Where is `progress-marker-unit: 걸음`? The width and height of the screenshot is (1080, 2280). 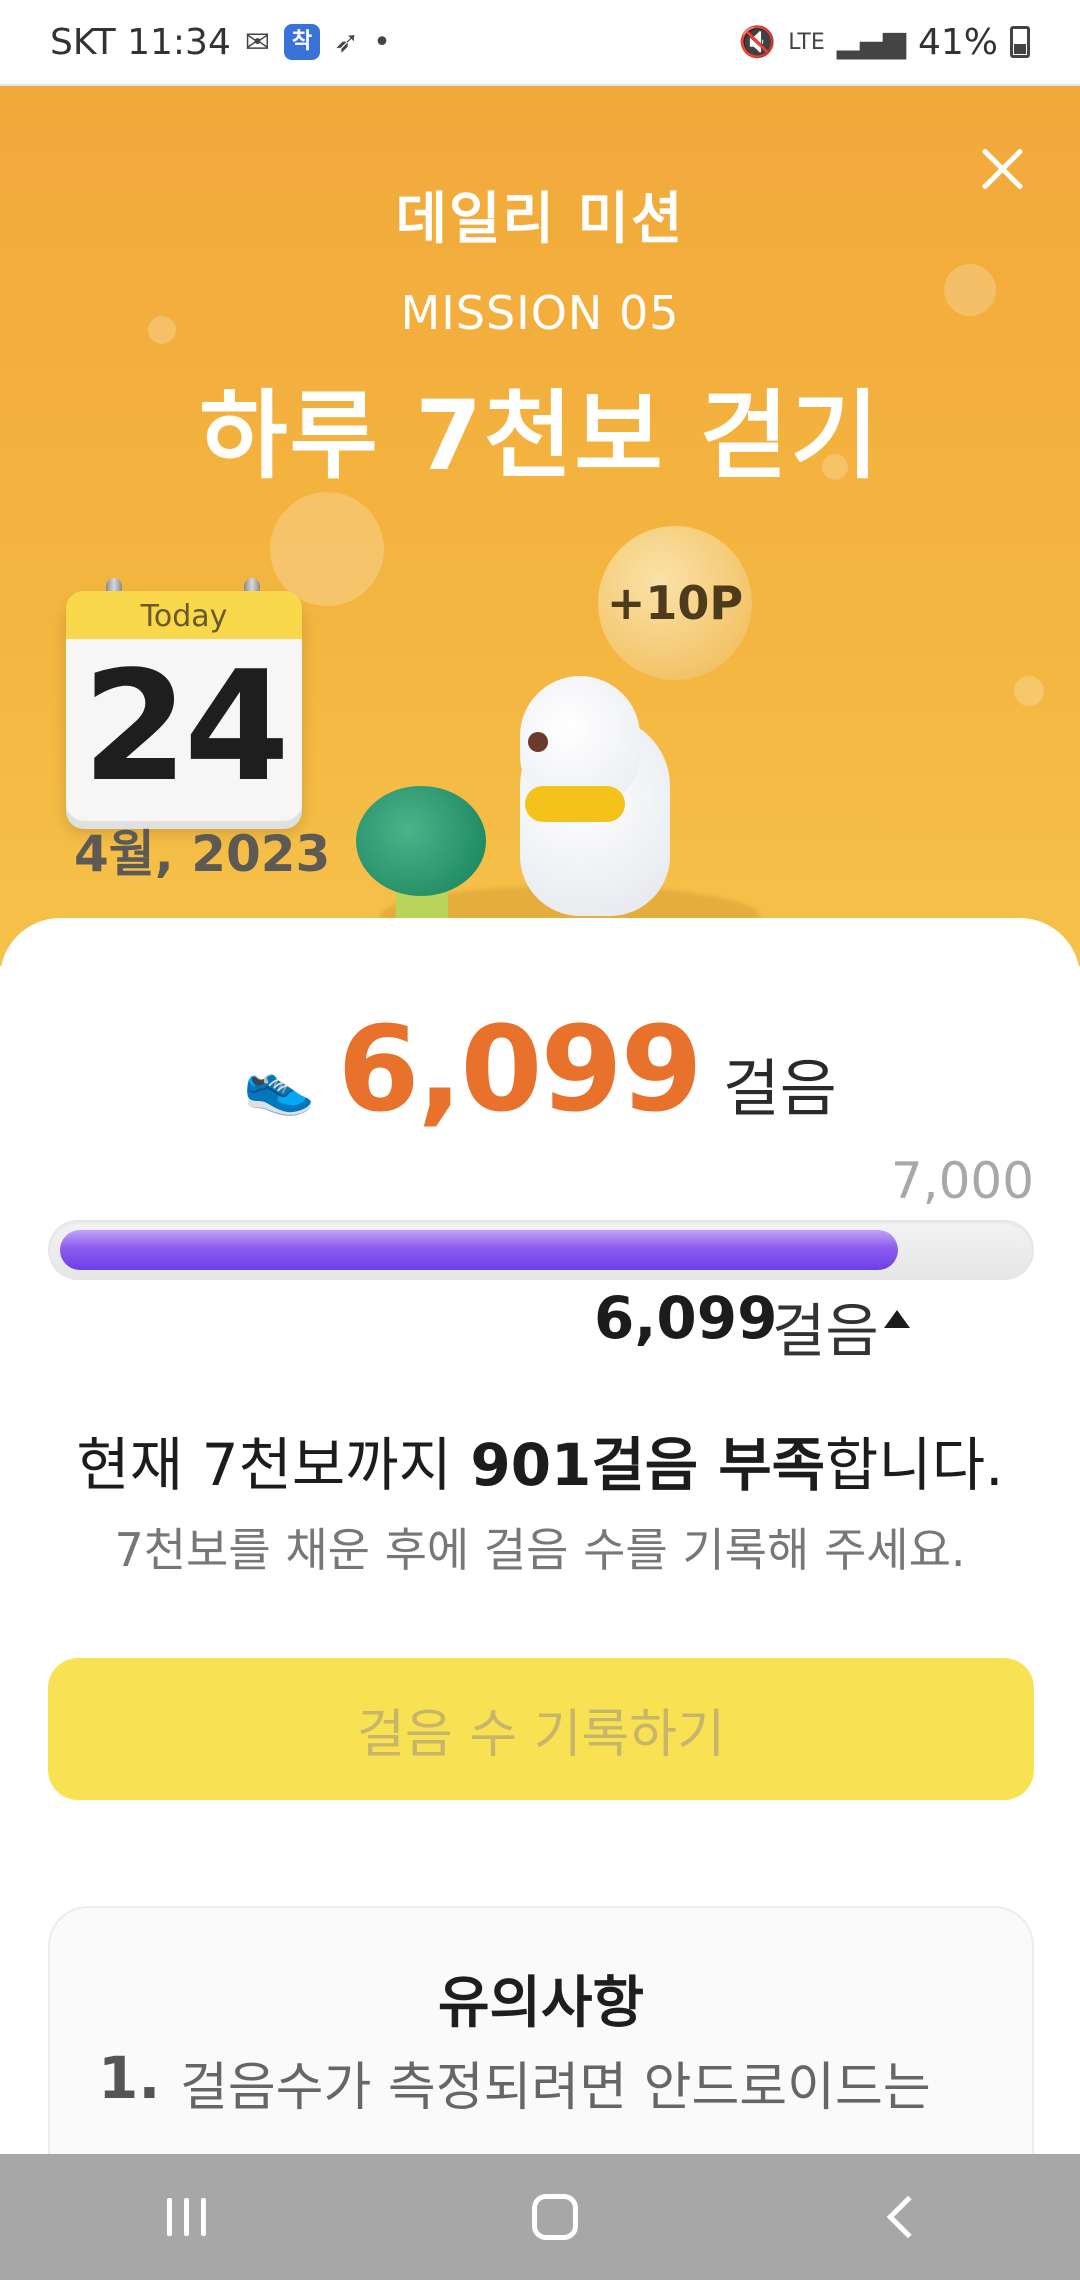 progress-marker-unit: 걸음 is located at coordinates (825, 1331).